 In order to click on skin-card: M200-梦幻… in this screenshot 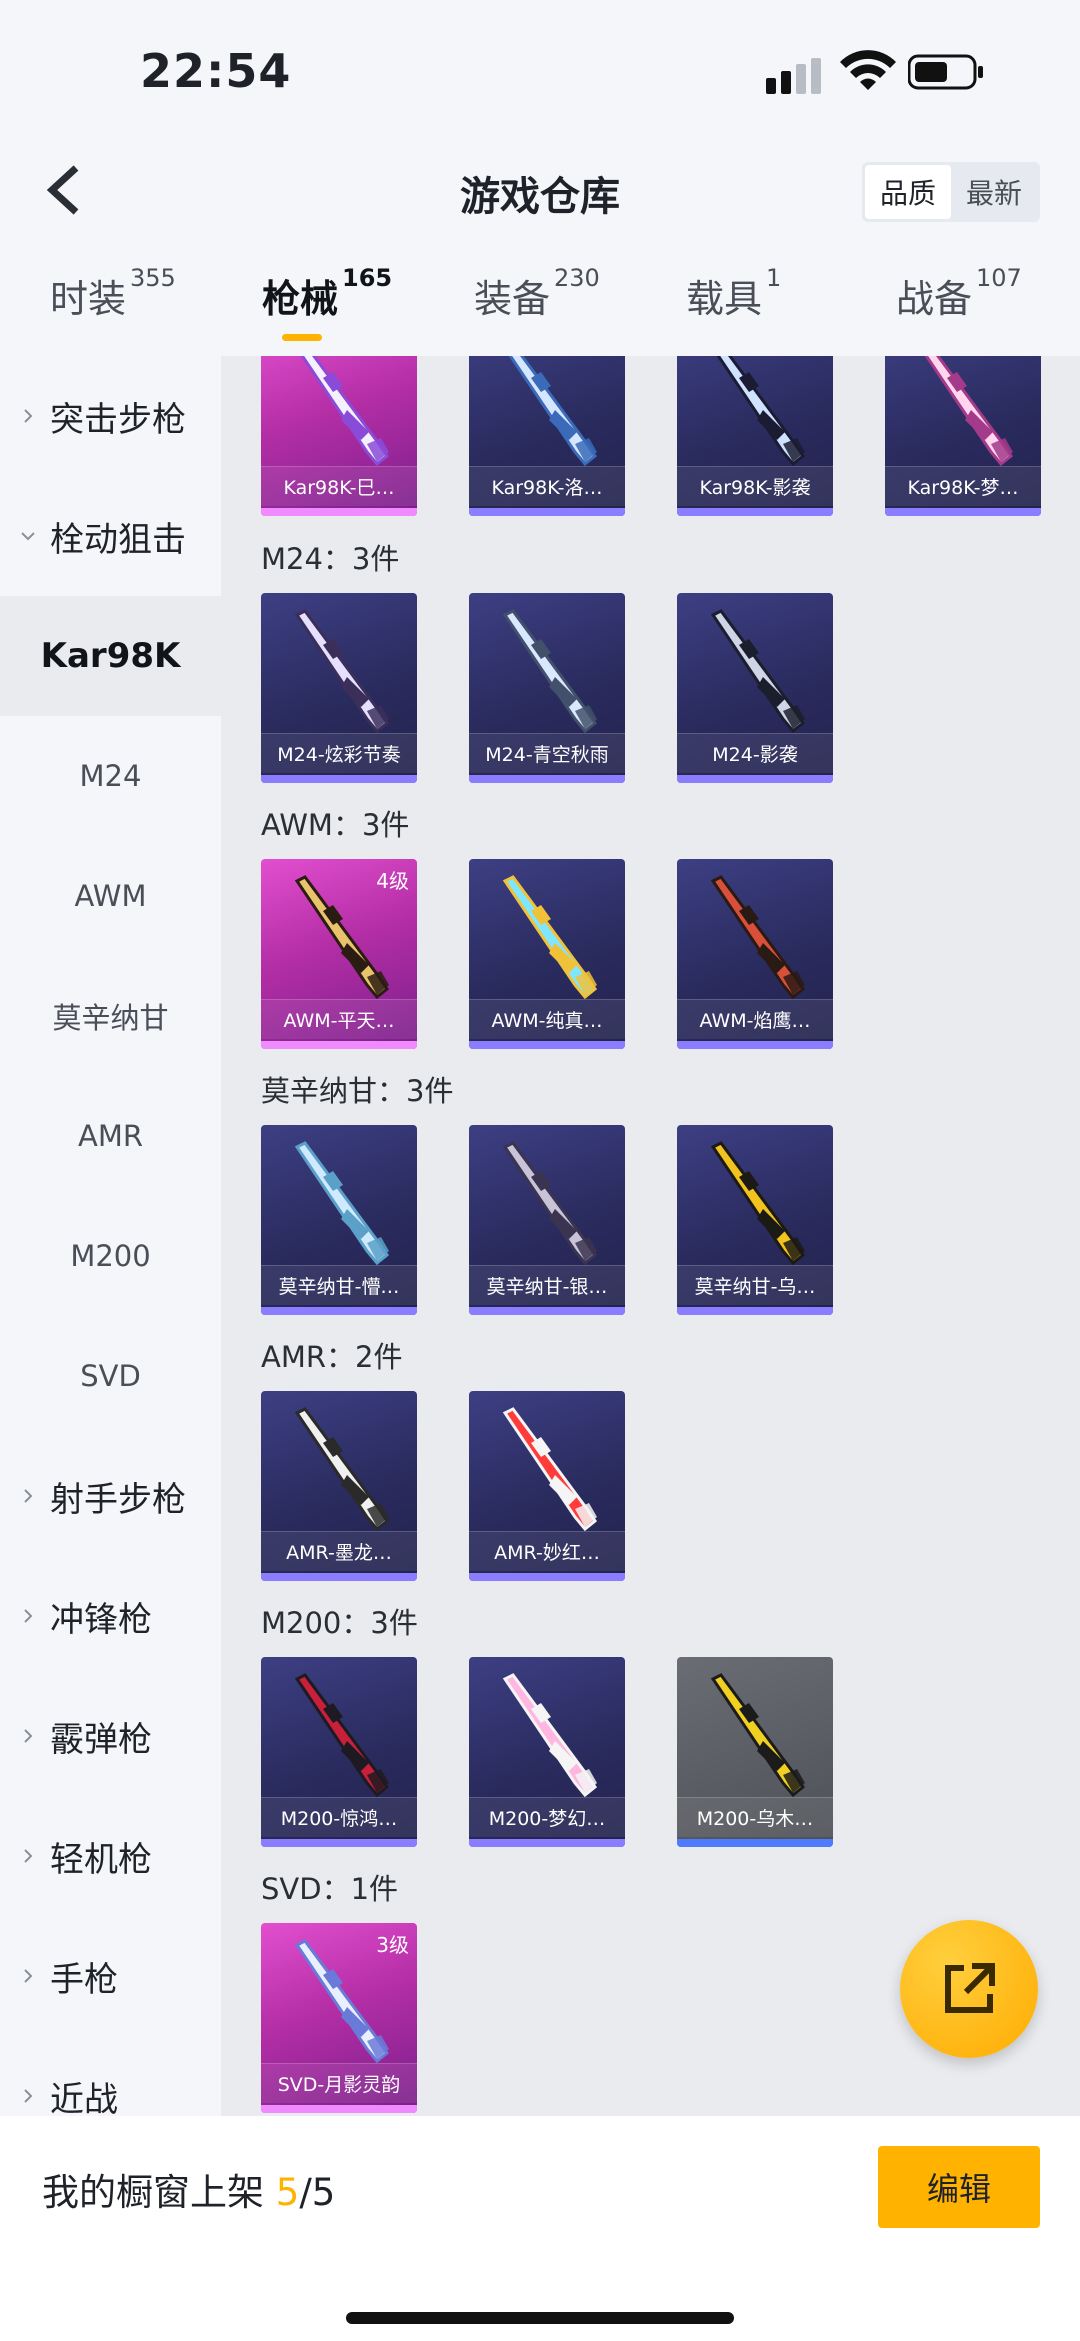, I will do `click(547, 1752)`.